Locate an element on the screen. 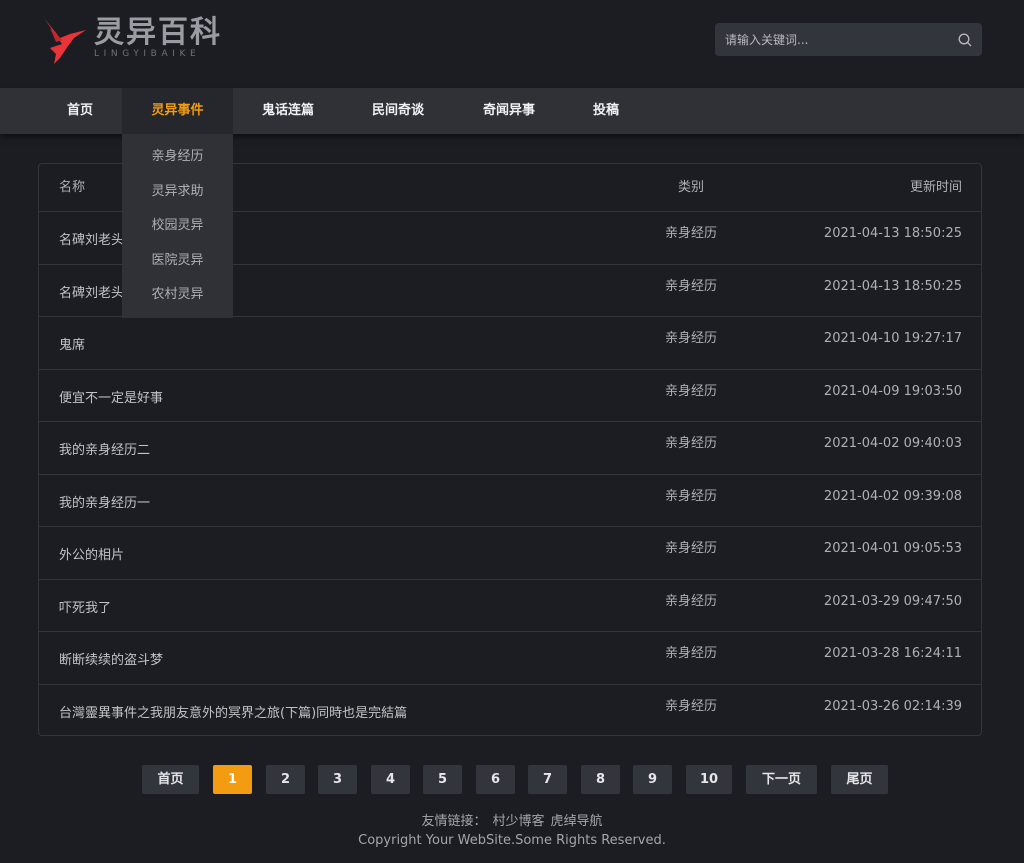 Image resolution: width=1024 pixels, height=863 pixels. header-name: 名称 is located at coordinates (72, 187).